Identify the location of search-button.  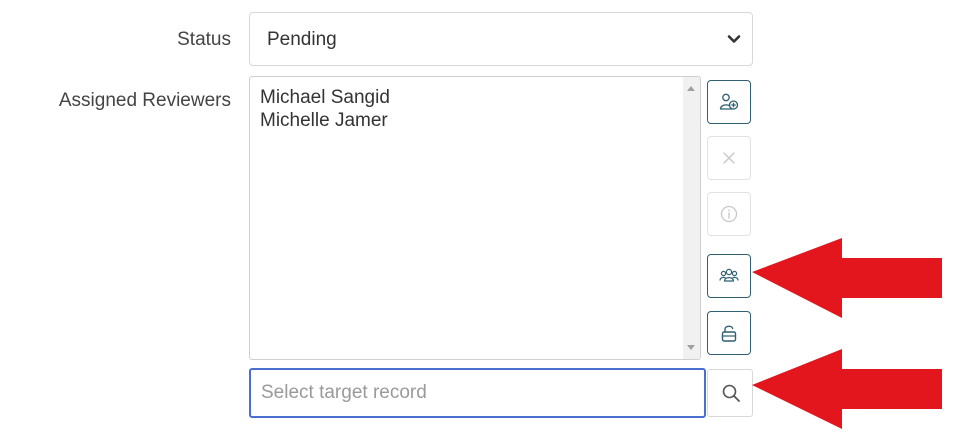
(730, 393).